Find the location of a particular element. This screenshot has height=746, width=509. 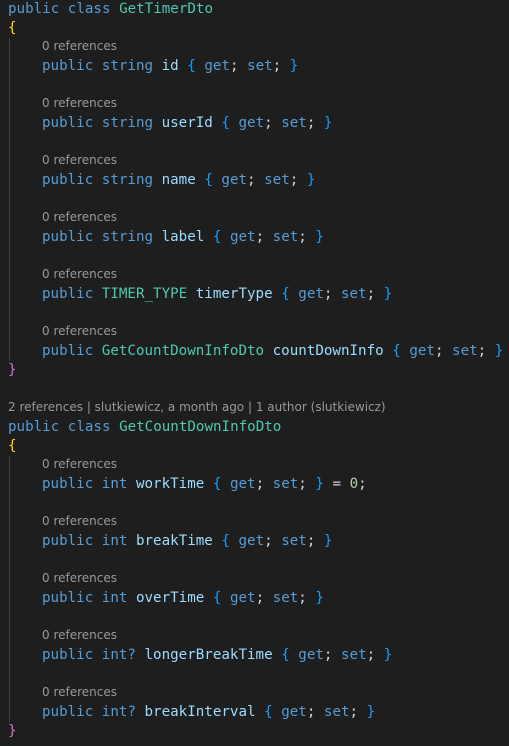

property-type: GetCountDownInfoDto is located at coordinates (183, 351).